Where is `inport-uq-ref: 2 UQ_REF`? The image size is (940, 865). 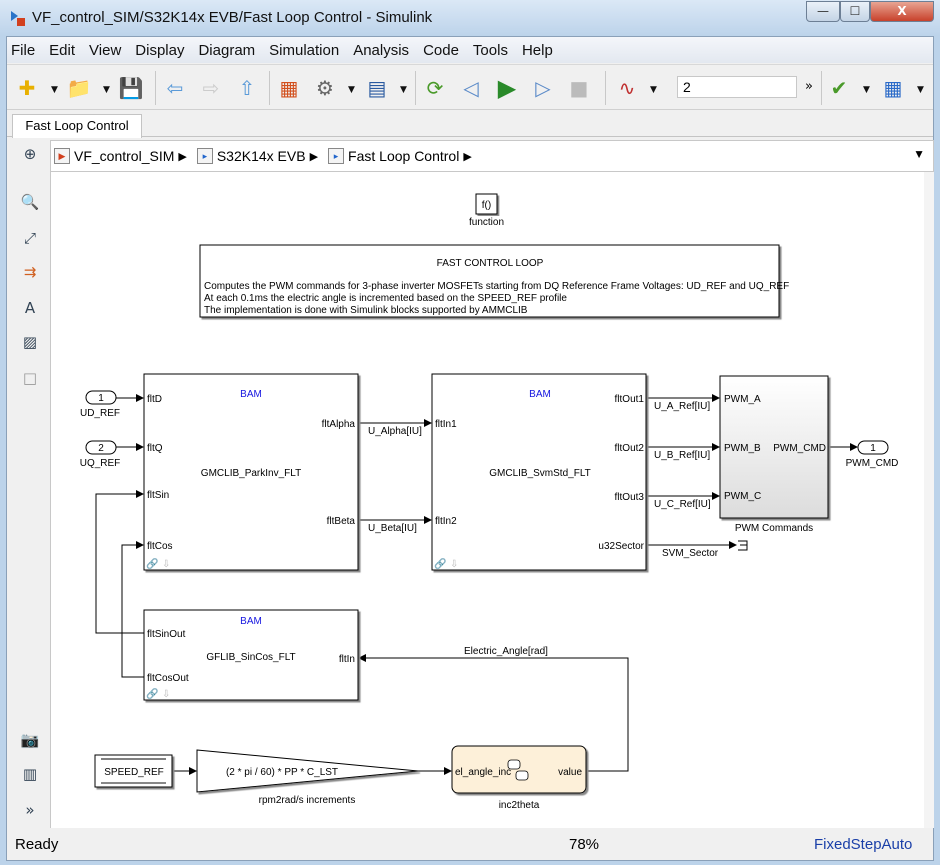 inport-uq-ref: 2 UQ_REF is located at coordinates (100, 454).